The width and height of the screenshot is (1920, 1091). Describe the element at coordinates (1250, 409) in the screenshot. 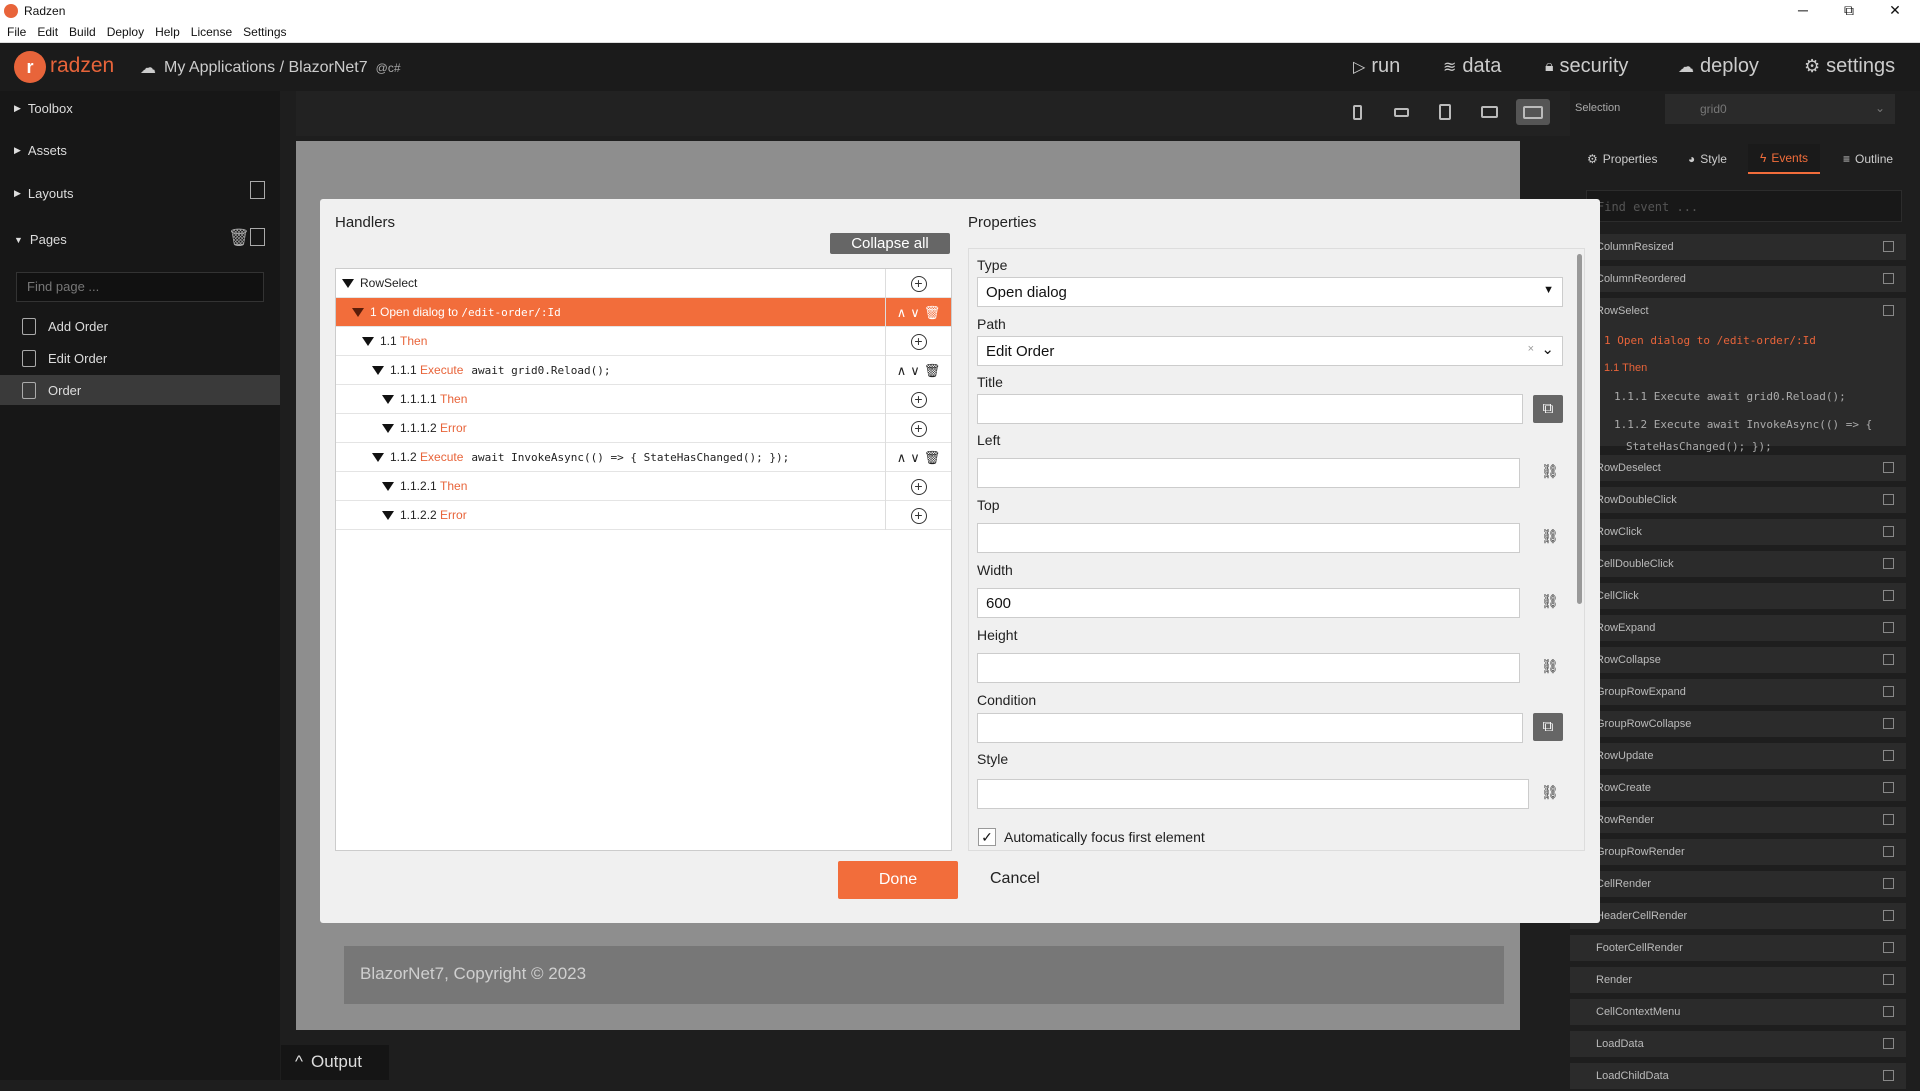

I see `title-input` at that location.